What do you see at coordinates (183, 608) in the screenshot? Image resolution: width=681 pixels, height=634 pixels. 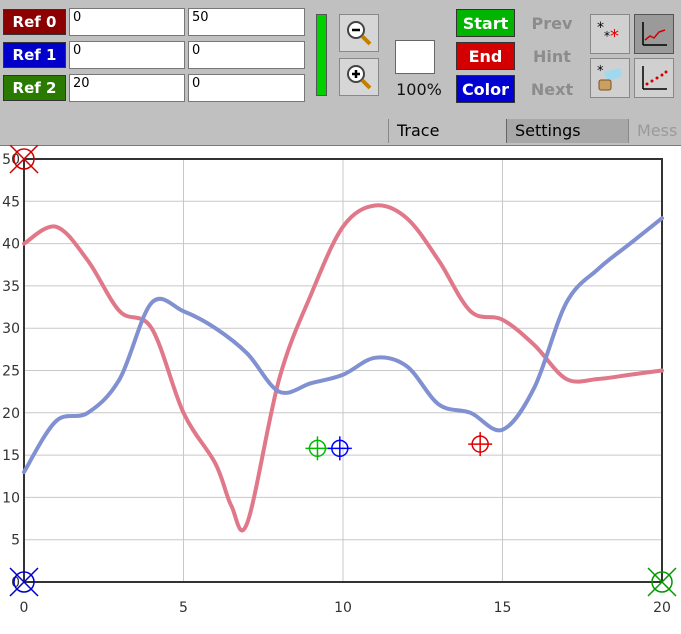 I see `x-tick-label-1: 5` at bounding box center [183, 608].